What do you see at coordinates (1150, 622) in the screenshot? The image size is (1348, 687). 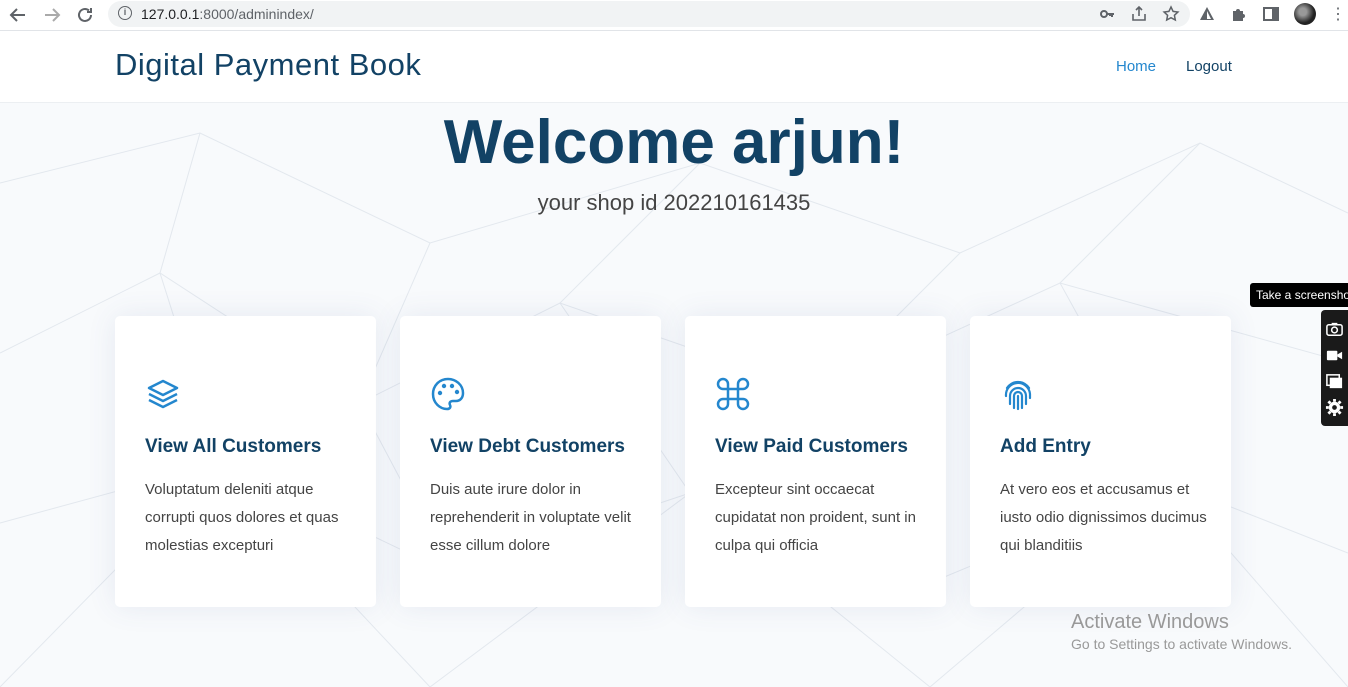 I see `activate-title: Activate Windows` at bounding box center [1150, 622].